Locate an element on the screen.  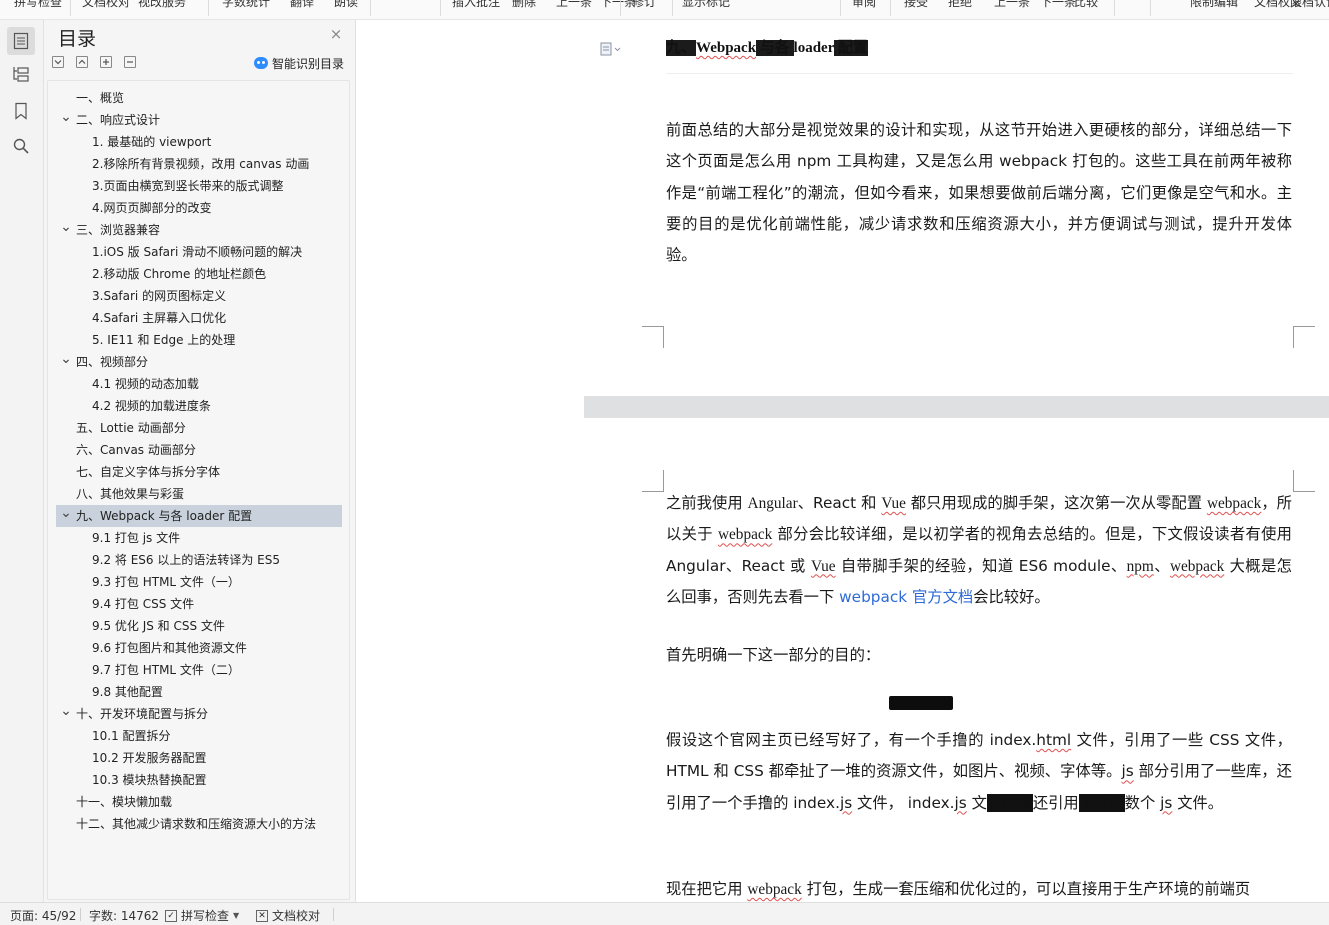
toc-item: 4.2 视频的加载进度条 is located at coordinates (199, 406).